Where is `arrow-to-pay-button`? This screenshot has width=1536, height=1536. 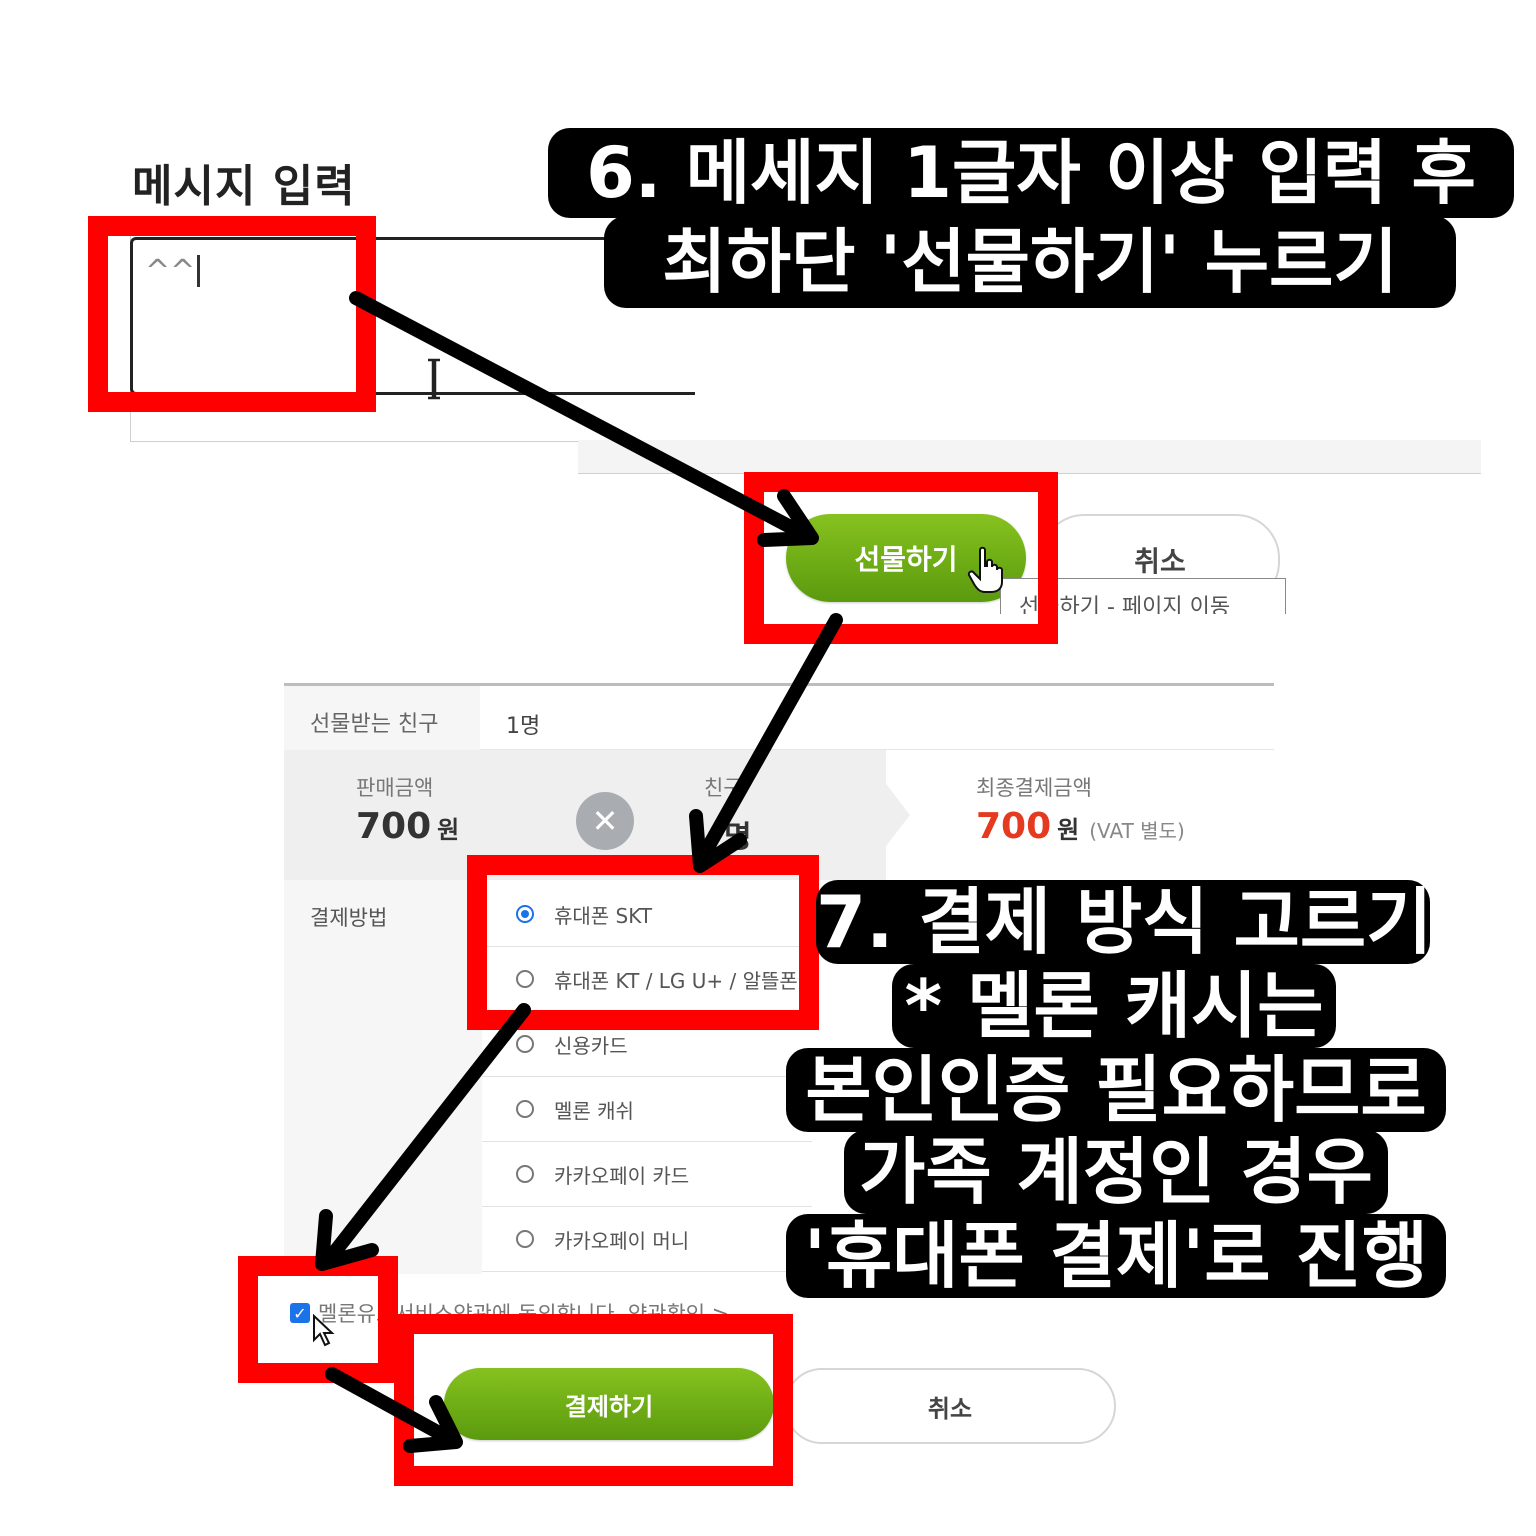 arrow-to-pay-button is located at coordinates (394, 1410).